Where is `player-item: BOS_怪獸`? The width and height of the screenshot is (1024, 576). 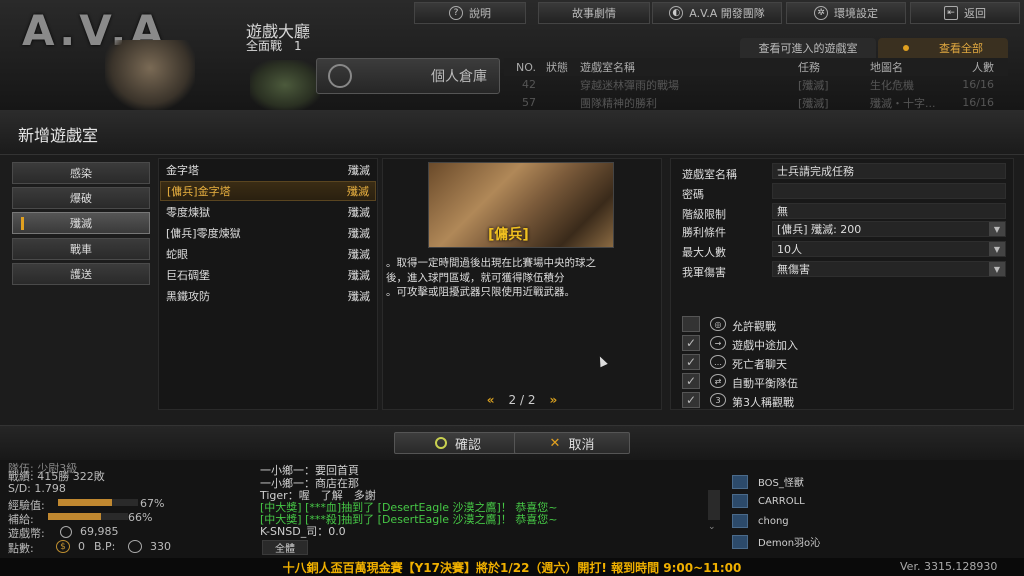
player-item: BOS_怪獸 is located at coordinates (768, 481).